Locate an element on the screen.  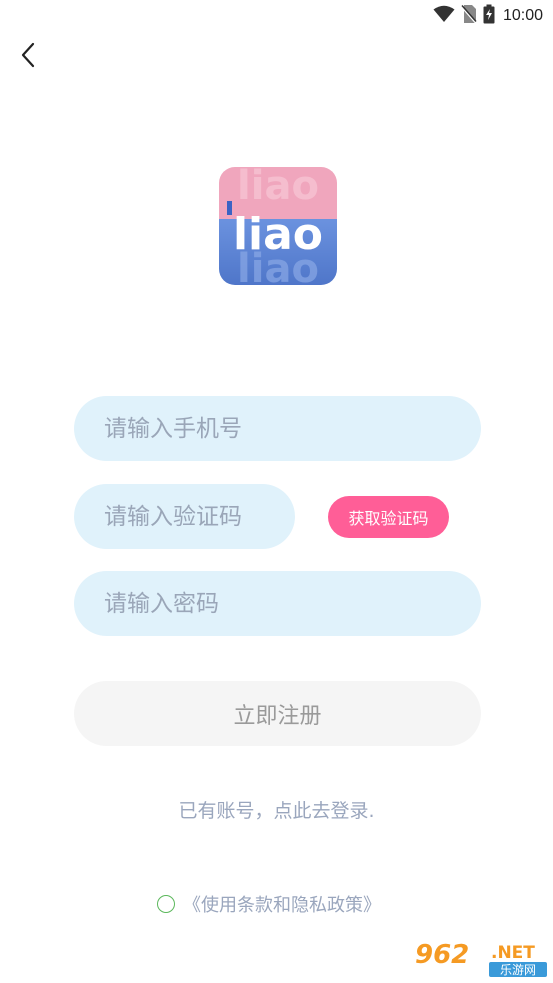
policy-agreement: 《使用条款和隐私政策》 is located at coordinates (269, 904).